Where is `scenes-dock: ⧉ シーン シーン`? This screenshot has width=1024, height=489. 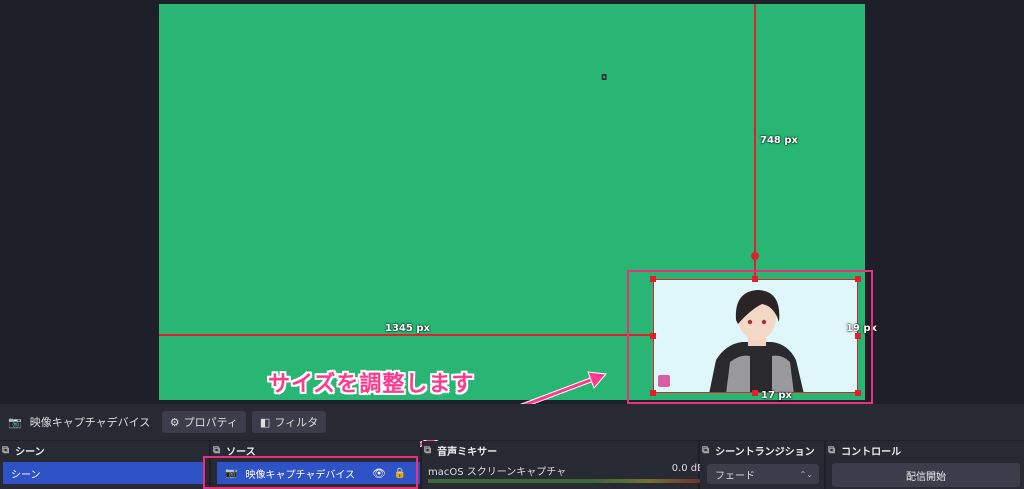
scenes-dock: ⧉ シーン シーン is located at coordinates (104, 465).